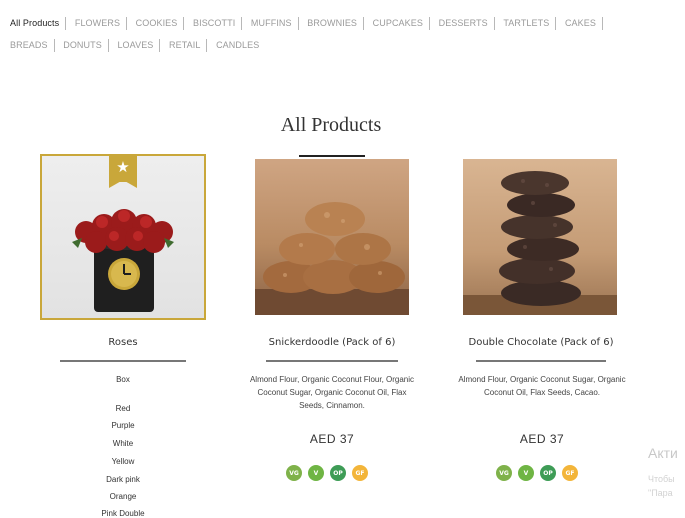  What do you see at coordinates (184, 45) in the screenshot?
I see `category-retail: RETAIL` at bounding box center [184, 45].